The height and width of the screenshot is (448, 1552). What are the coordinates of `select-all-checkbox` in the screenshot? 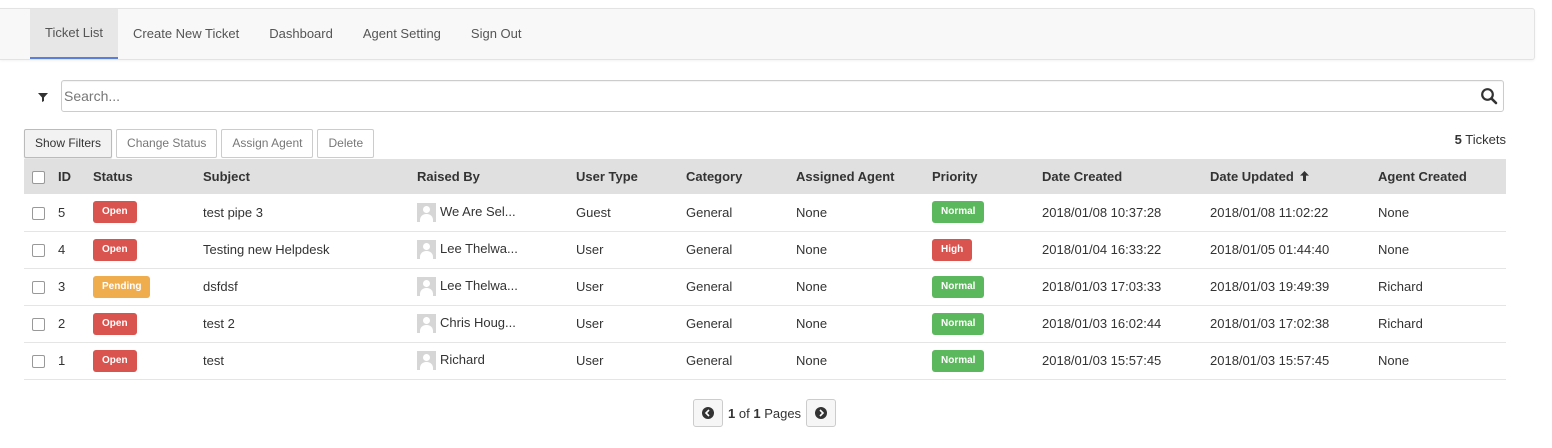 It's located at (38, 178).